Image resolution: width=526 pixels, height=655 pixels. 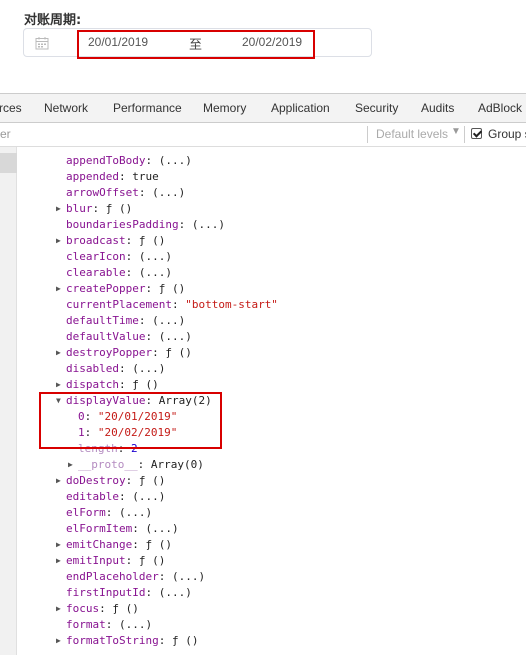 What do you see at coordinates (105, 148) in the screenshot?
I see `partial-row: appendToBody` at bounding box center [105, 148].